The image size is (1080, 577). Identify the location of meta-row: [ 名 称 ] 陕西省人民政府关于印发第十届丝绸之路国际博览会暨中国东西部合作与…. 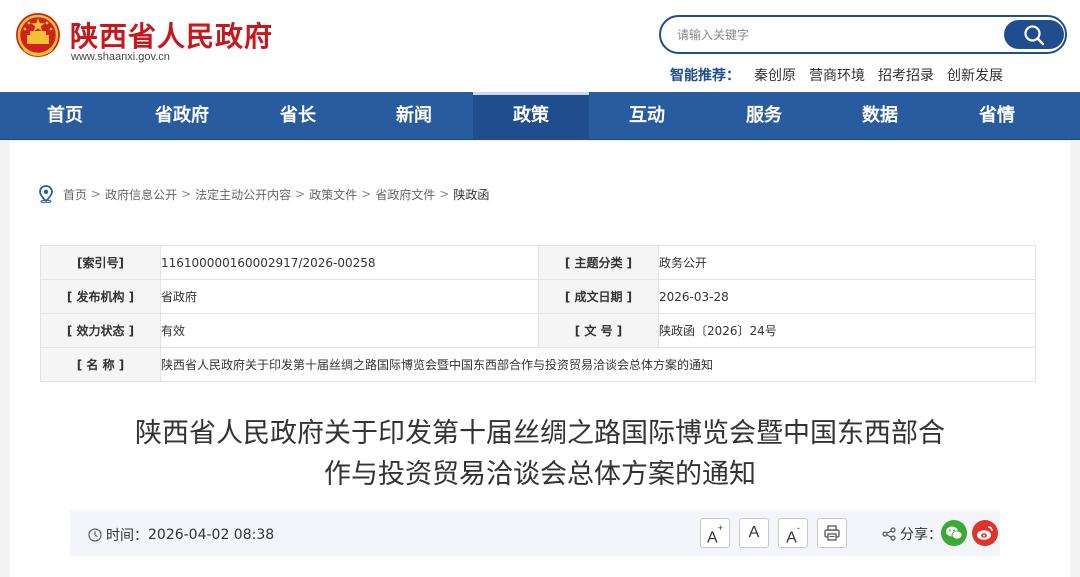
(538, 364).